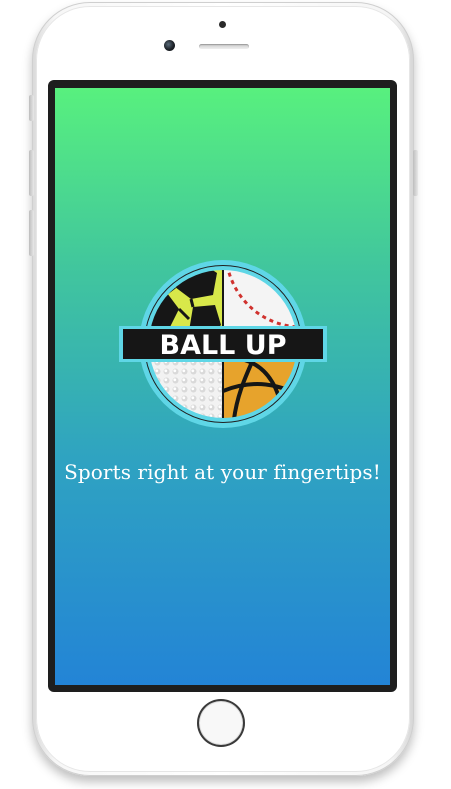 The width and height of the screenshot is (451, 789). What do you see at coordinates (415, 173) in the screenshot?
I see `power-button` at bounding box center [415, 173].